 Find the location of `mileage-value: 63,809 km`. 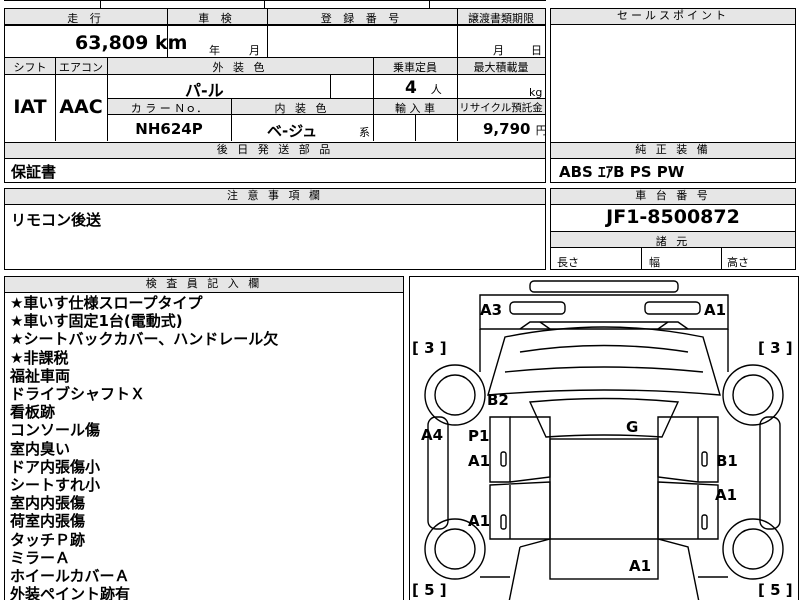

mileage-value: 63,809 km is located at coordinates (131, 43).